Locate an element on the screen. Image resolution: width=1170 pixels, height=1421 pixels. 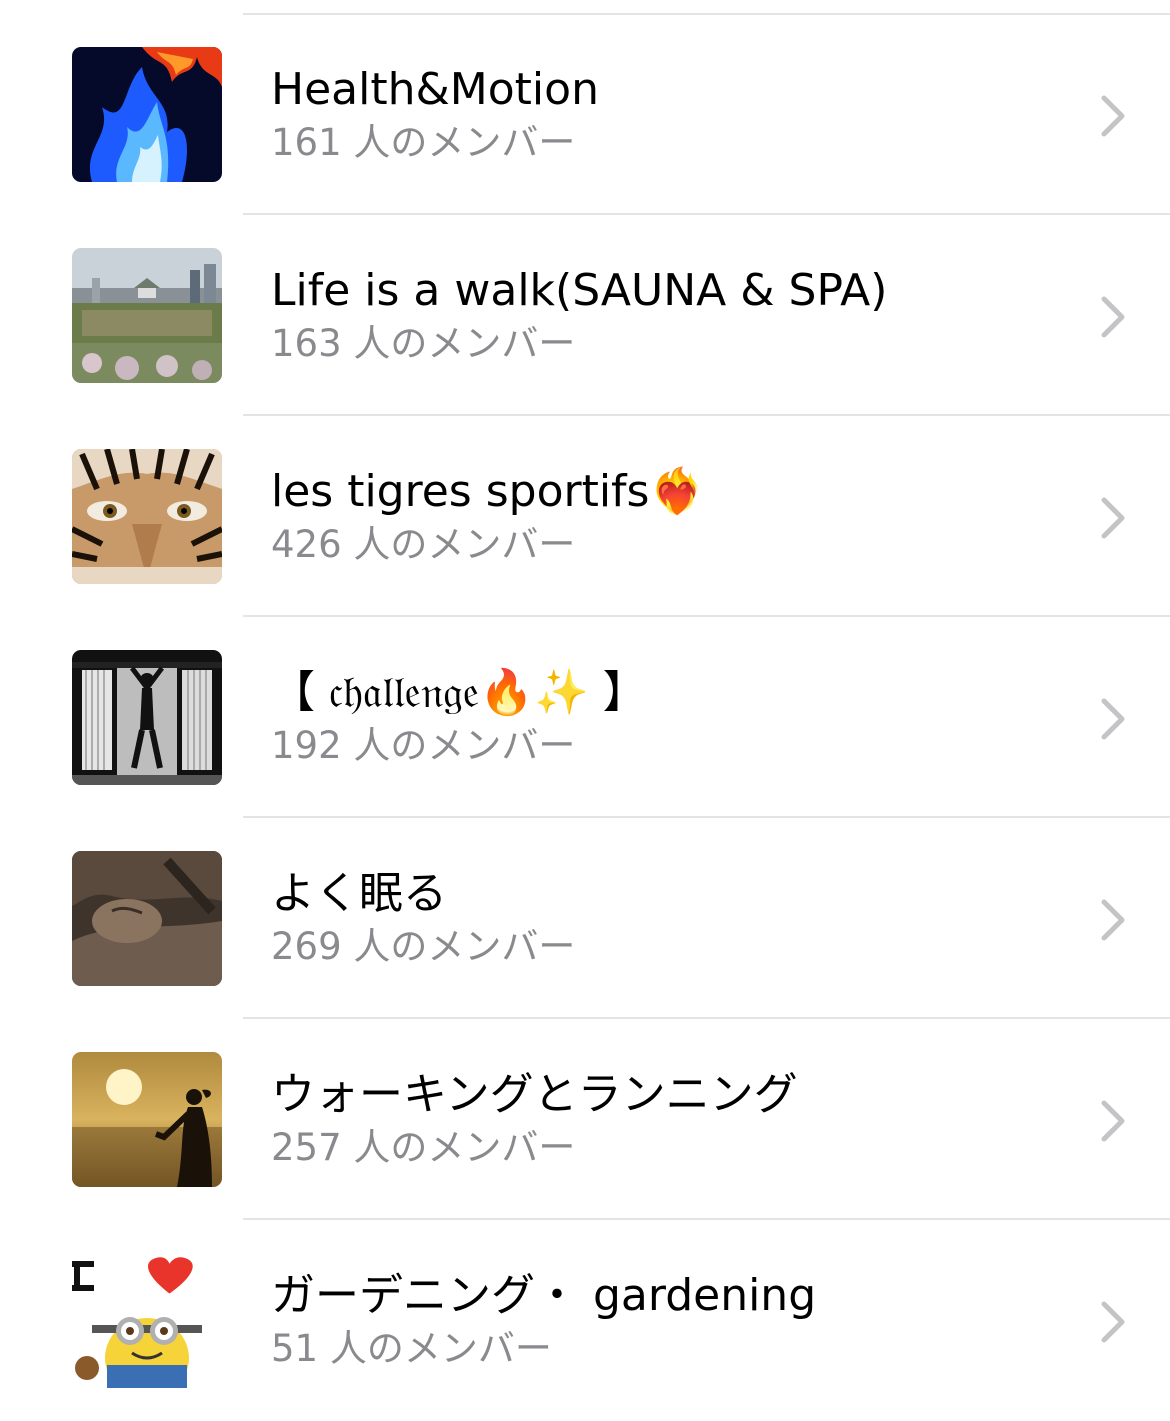
group-name: よく眠る is located at coordinates (359, 893).